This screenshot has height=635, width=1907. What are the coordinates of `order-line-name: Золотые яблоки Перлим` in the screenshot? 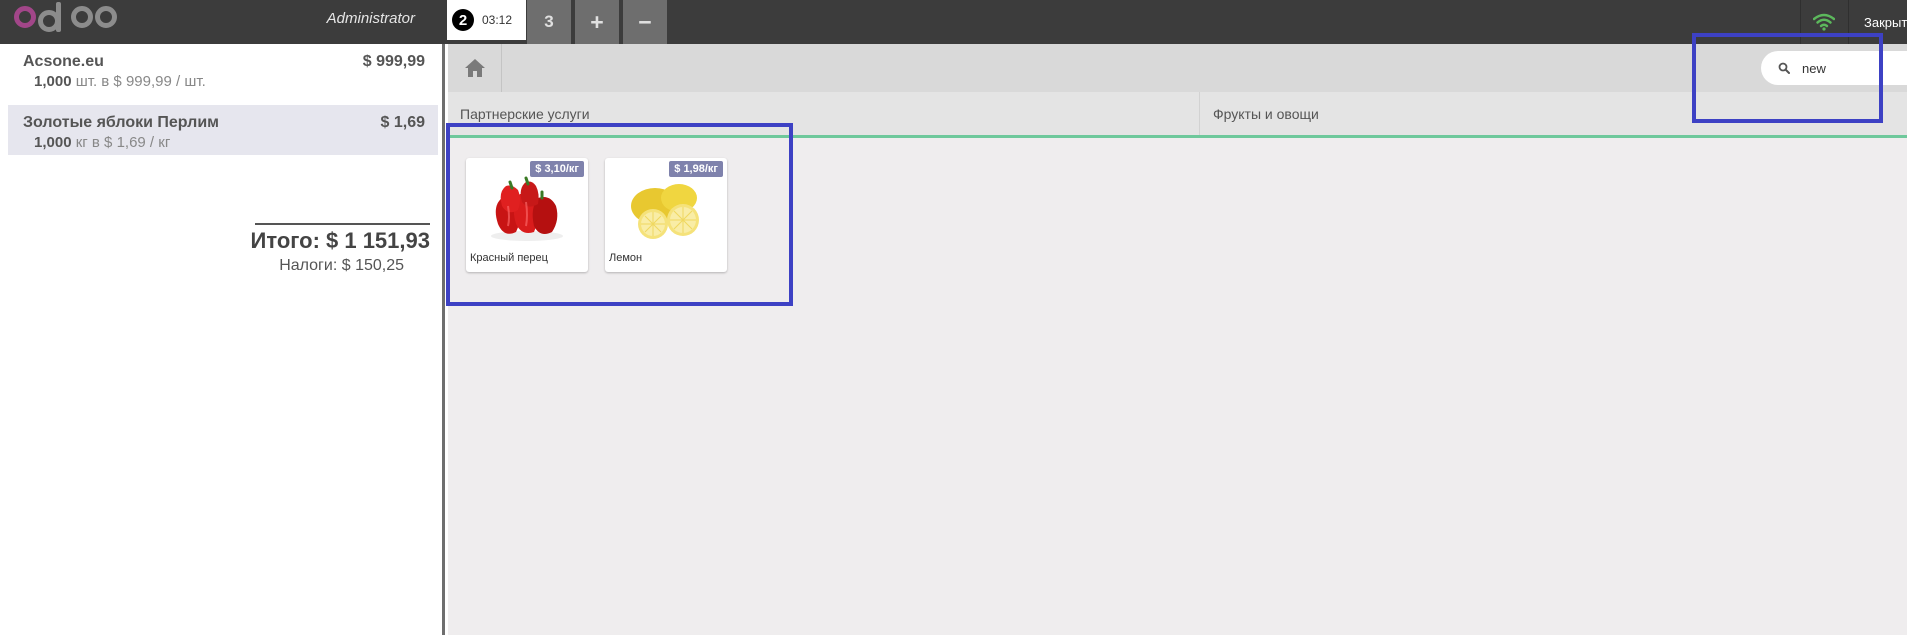 It's located at (121, 122).